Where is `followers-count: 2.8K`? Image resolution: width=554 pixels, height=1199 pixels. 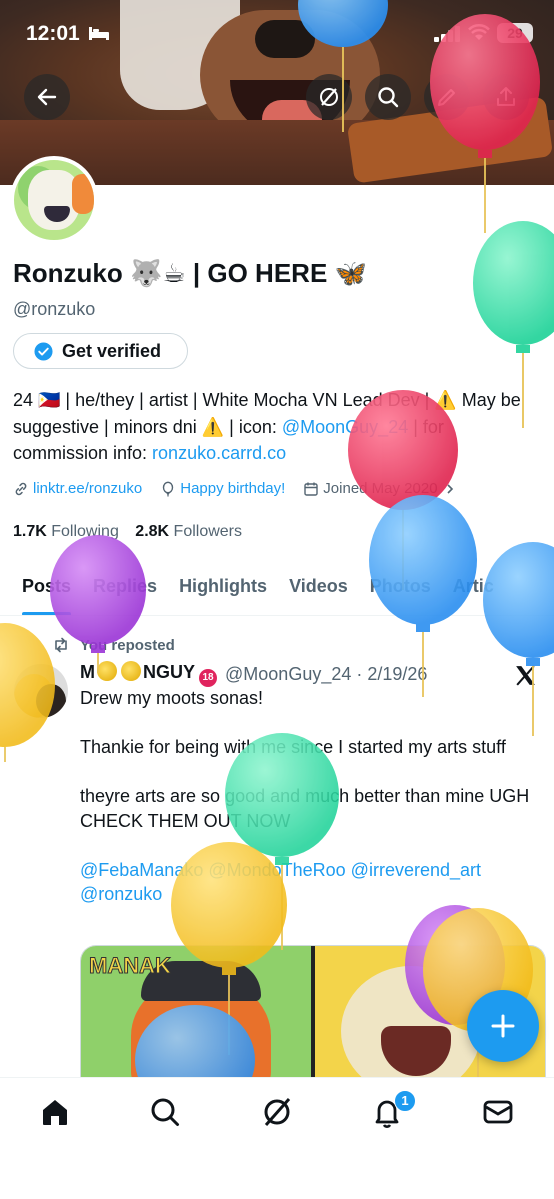 followers-count: 2.8K is located at coordinates (152, 531).